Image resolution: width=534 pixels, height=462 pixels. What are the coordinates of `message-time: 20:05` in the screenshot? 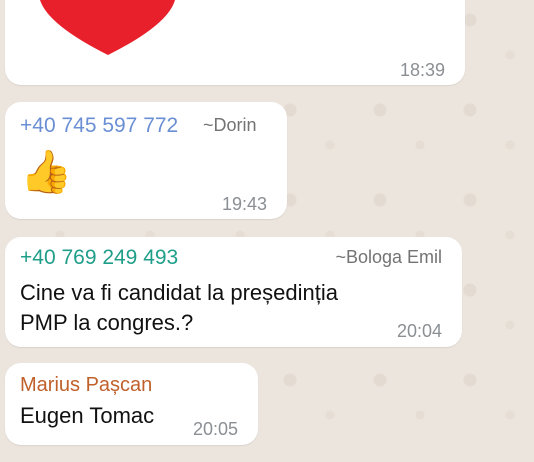 It's located at (215, 429).